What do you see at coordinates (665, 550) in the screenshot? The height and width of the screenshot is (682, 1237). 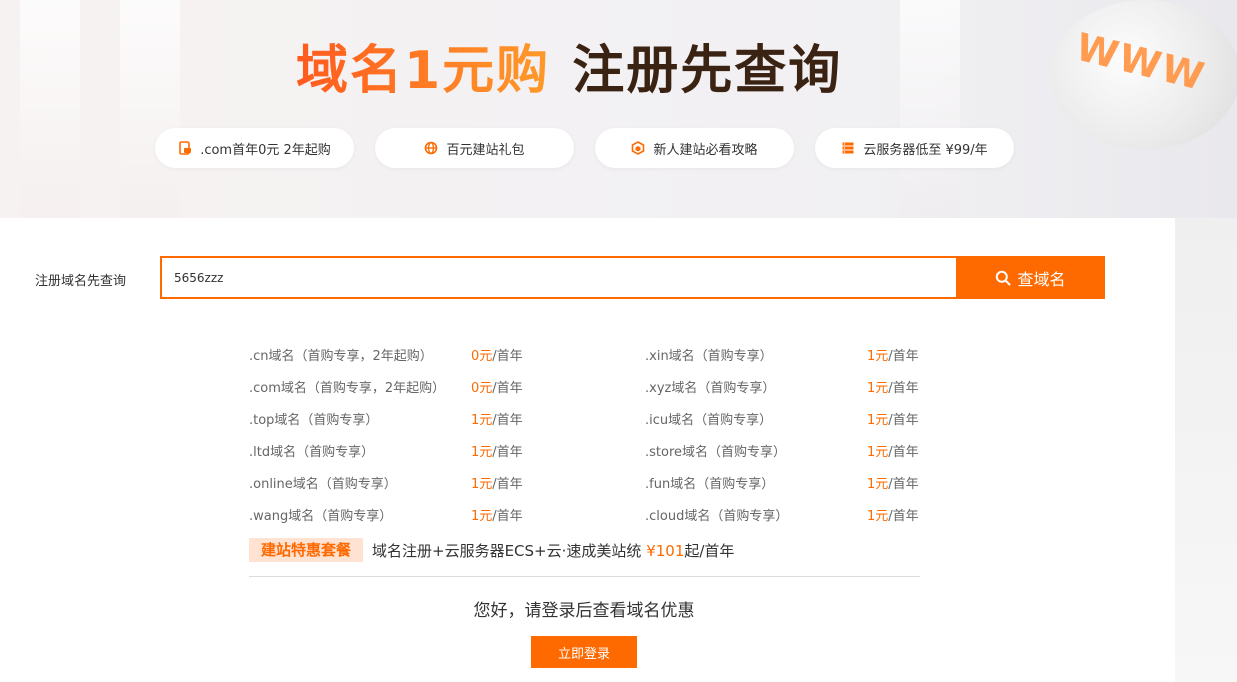 I see `promo-price: ¥101` at bounding box center [665, 550].